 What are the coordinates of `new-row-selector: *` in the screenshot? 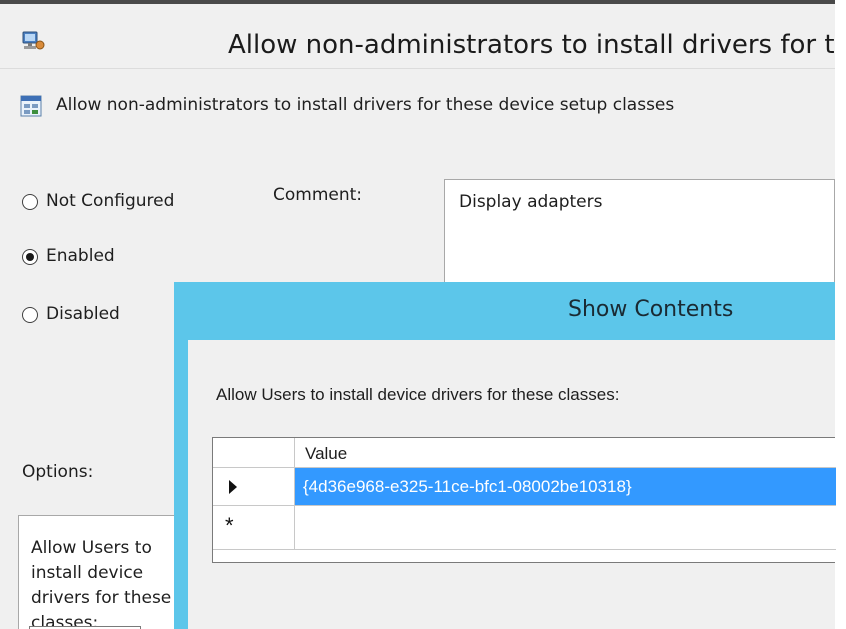 It's located at (254, 528).